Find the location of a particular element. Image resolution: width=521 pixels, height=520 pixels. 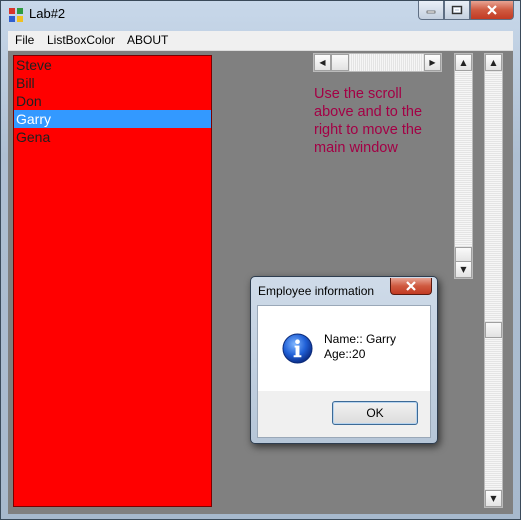

list-item: Steve is located at coordinates (112, 65).